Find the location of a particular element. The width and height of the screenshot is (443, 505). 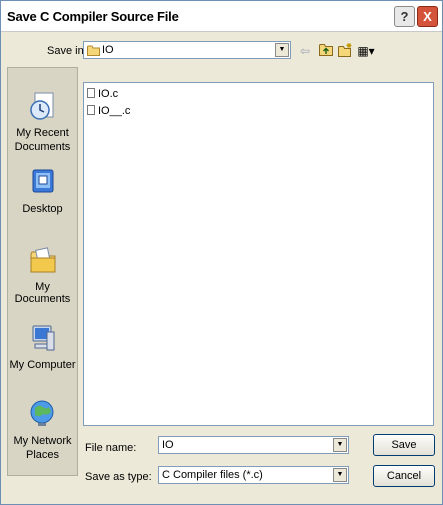

file-name: IO__.c is located at coordinates (114, 111).